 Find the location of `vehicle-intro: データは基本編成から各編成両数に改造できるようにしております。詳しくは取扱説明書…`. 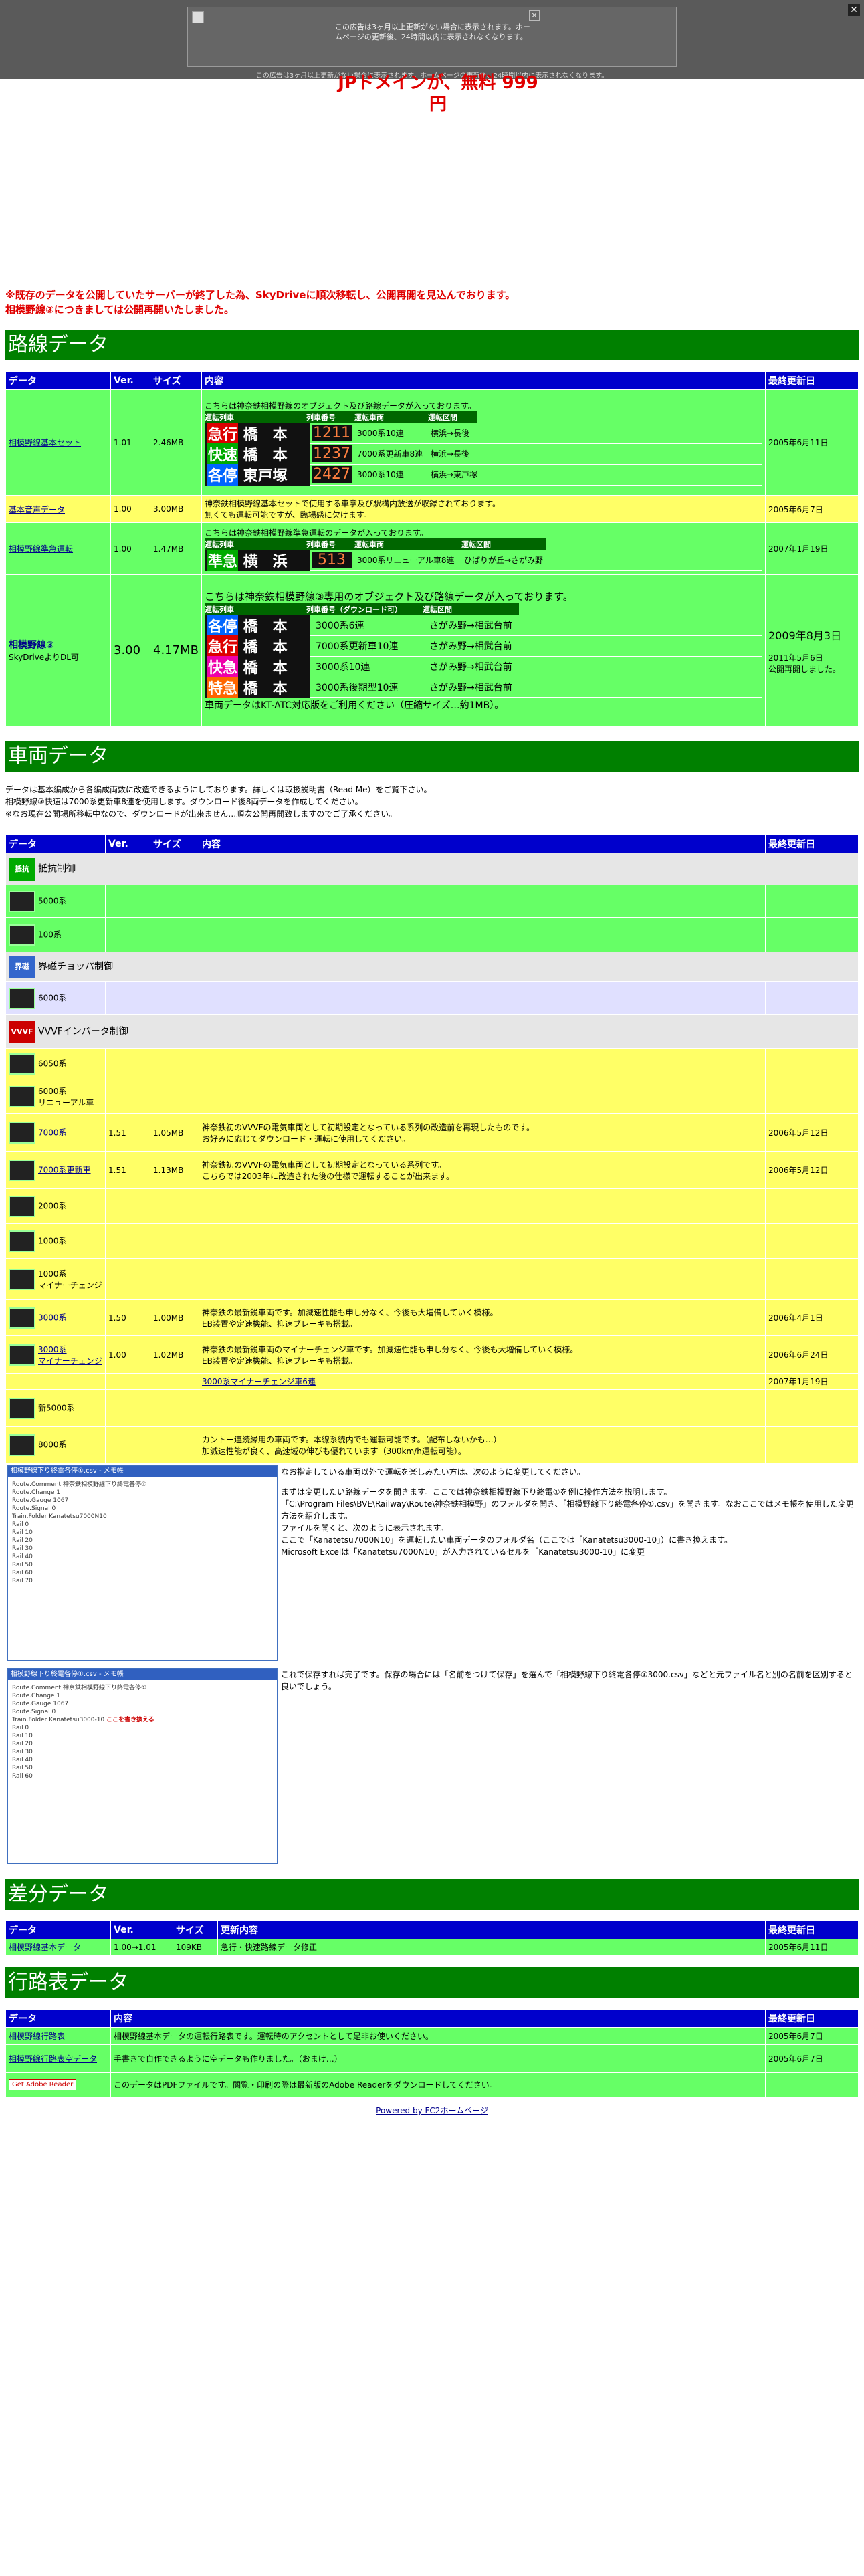

vehicle-intro: データは基本編成から各編成両数に改造できるようにしております。詳しくは取扱説明書… is located at coordinates (218, 802).